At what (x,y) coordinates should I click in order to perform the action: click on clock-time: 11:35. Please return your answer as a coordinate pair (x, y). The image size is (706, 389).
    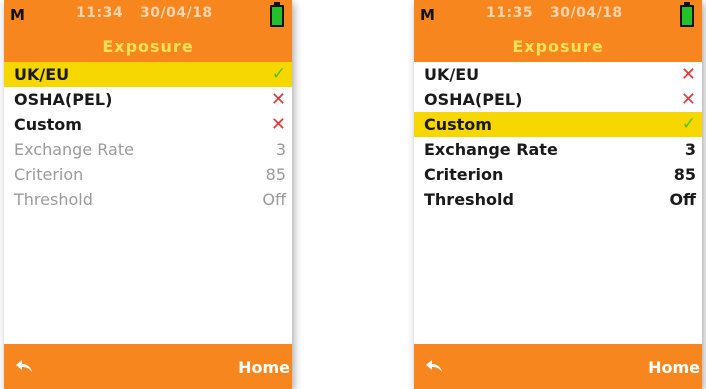
    Looking at the image, I should click on (510, 13).